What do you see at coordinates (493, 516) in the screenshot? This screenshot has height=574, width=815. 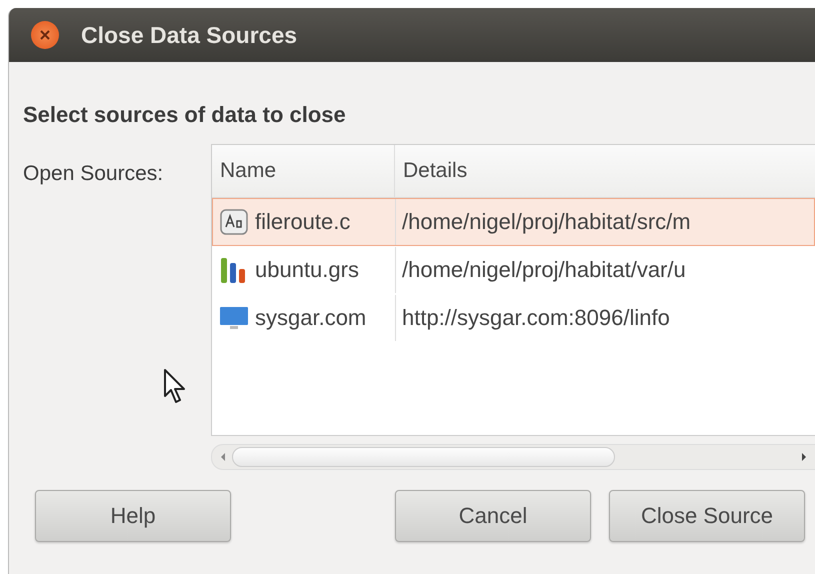 I see `dialog-button: Cancel` at bounding box center [493, 516].